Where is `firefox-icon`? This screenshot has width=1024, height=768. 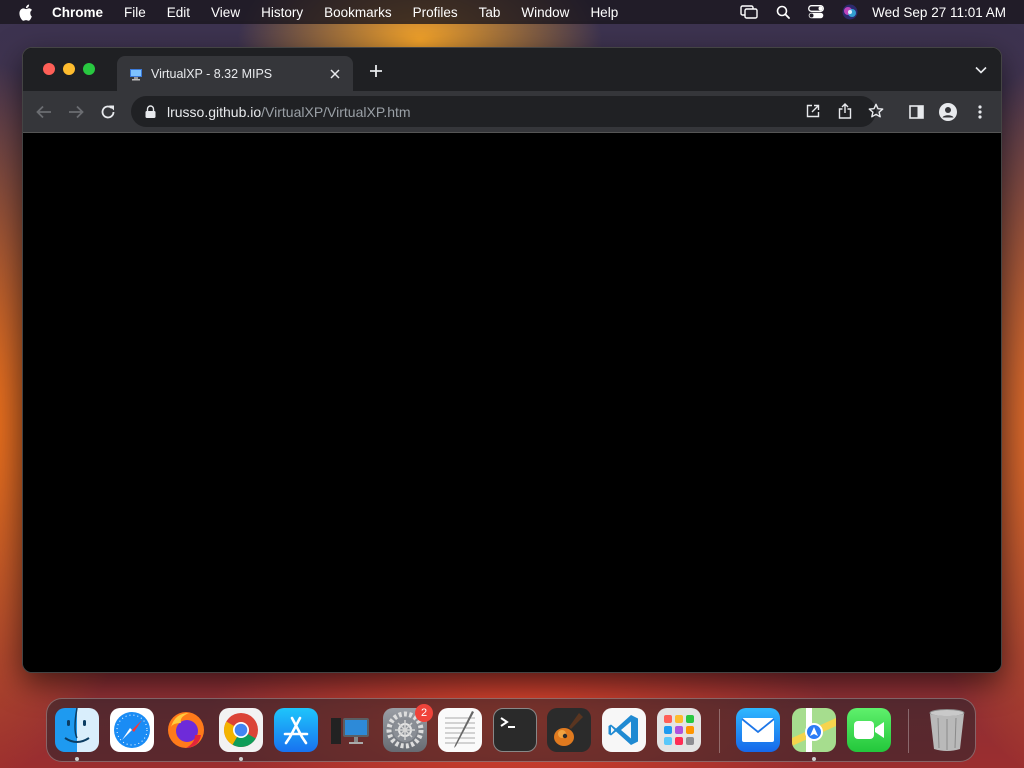 firefox-icon is located at coordinates (186, 730).